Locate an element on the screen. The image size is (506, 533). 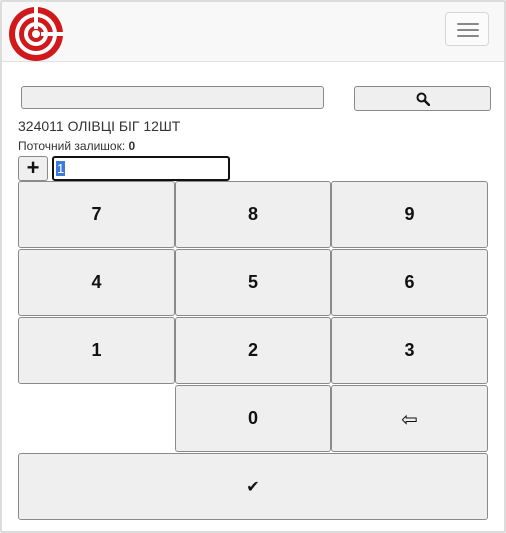
keypad-key-4: 4 is located at coordinates (96, 282).